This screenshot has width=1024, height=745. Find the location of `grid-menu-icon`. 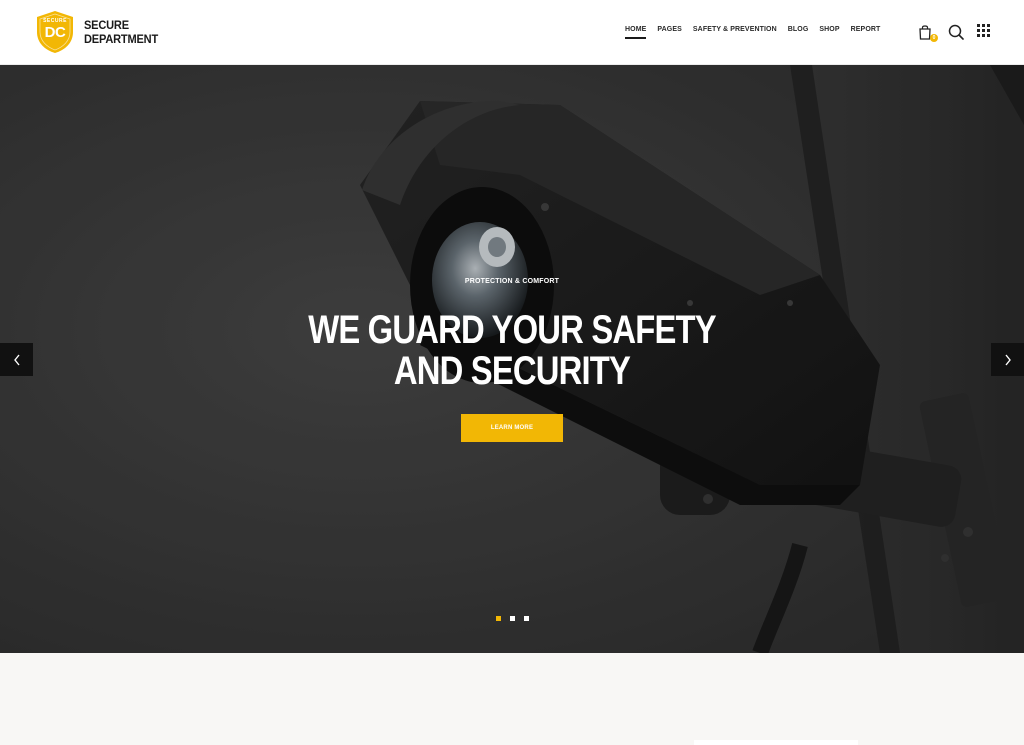

grid-menu-icon is located at coordinates (983, 30).